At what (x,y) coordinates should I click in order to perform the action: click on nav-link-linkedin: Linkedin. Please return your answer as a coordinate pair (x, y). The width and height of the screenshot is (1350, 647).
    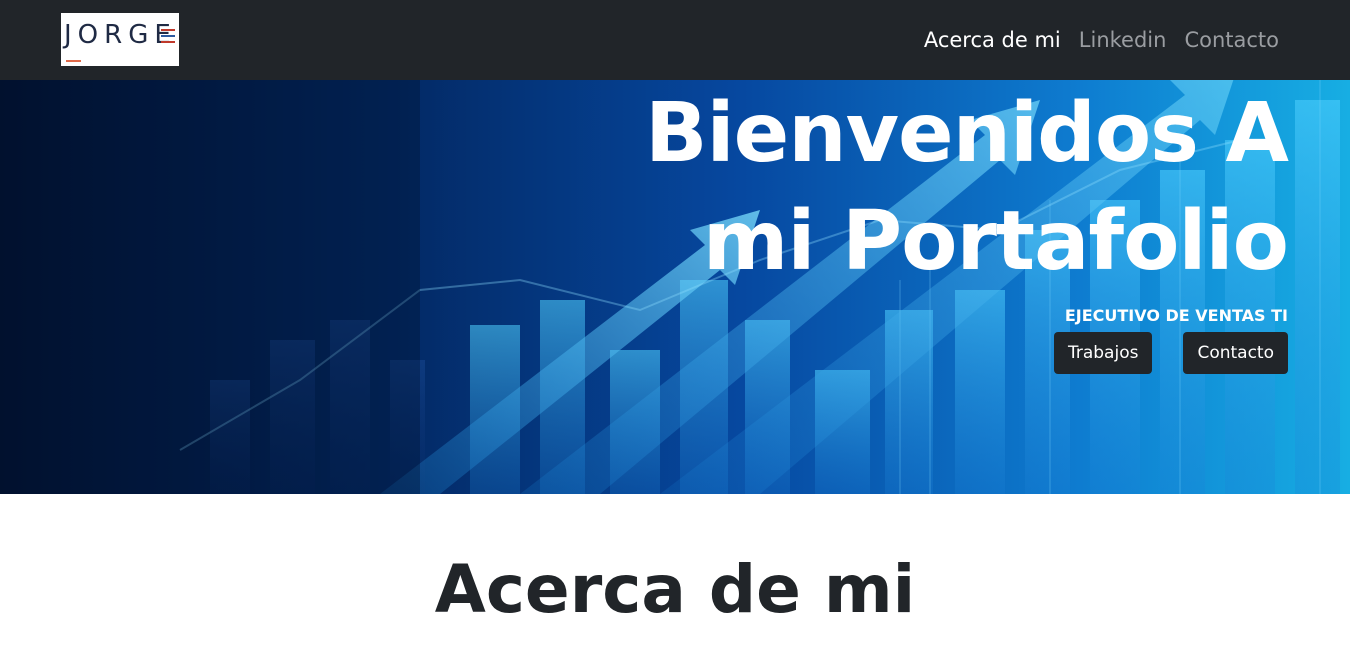
    Looking at the image, I should click on (1123, 40).